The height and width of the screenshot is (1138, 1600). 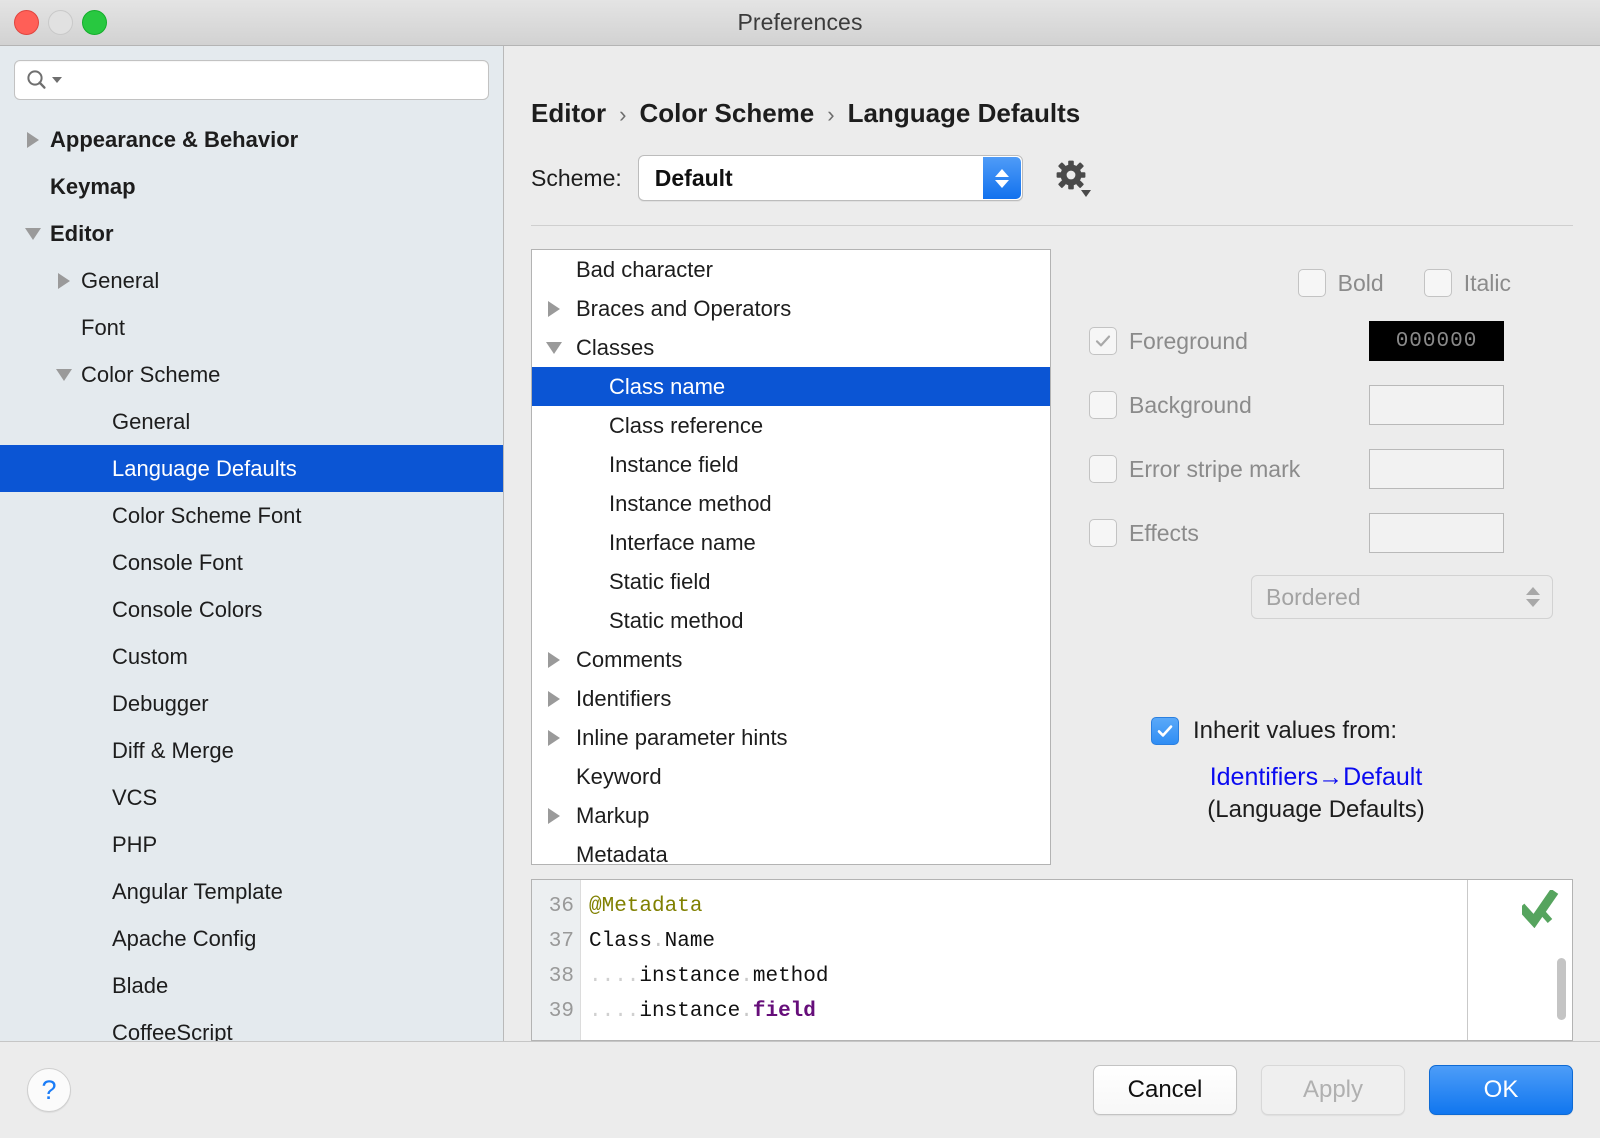 What do you see at coordinates (251, 985) in the screenshot?
I see `sidebar-item: Blade` at bounding box center [251, 985].